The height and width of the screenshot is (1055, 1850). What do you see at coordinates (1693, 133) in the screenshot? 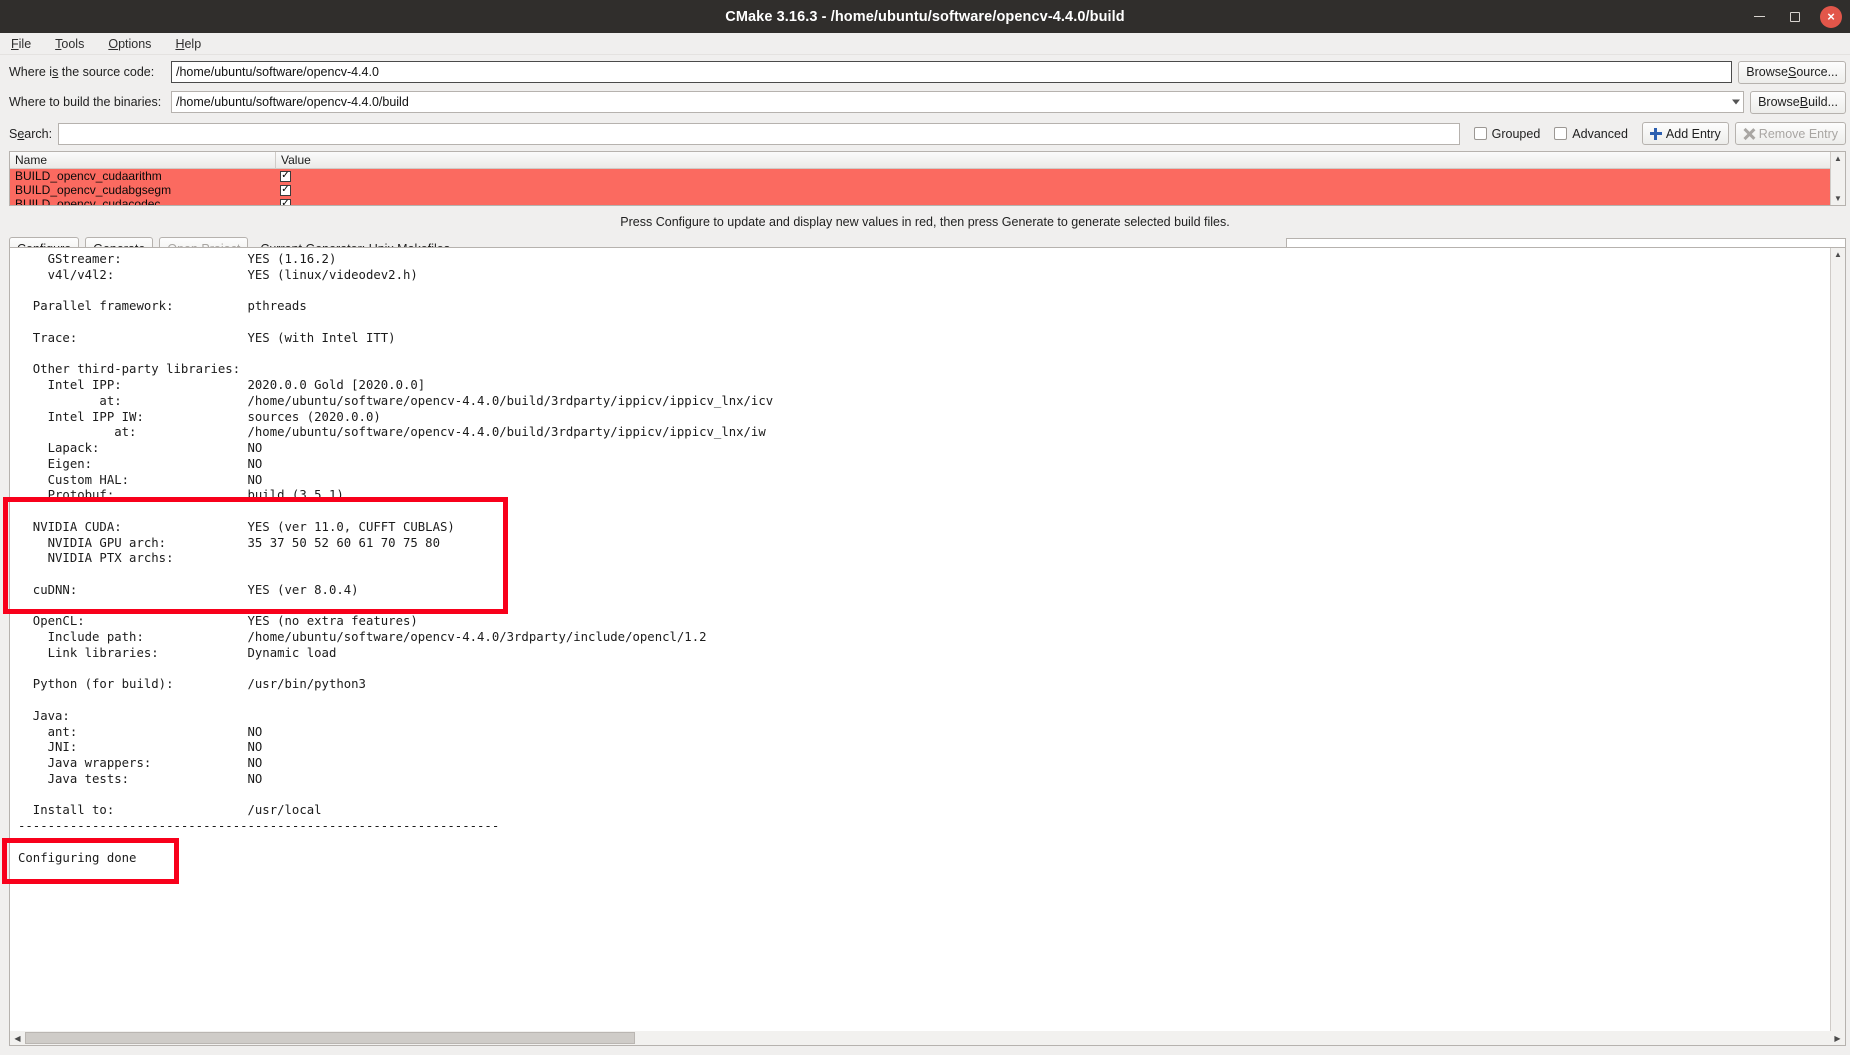
I see `add-entry-label: Add Entry` at bounding box center [1693, 133].